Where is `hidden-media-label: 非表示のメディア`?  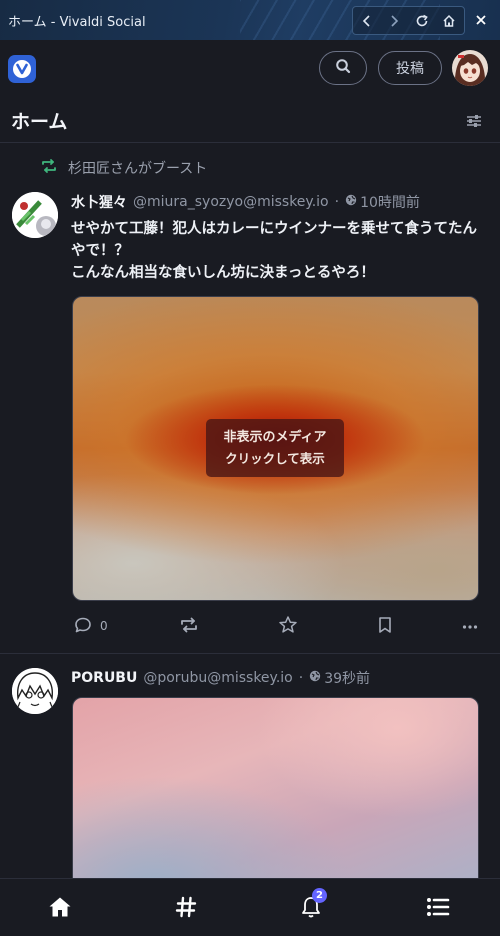 hidden-media-label: 非表示のメディア is located at coordinates (275, 437).